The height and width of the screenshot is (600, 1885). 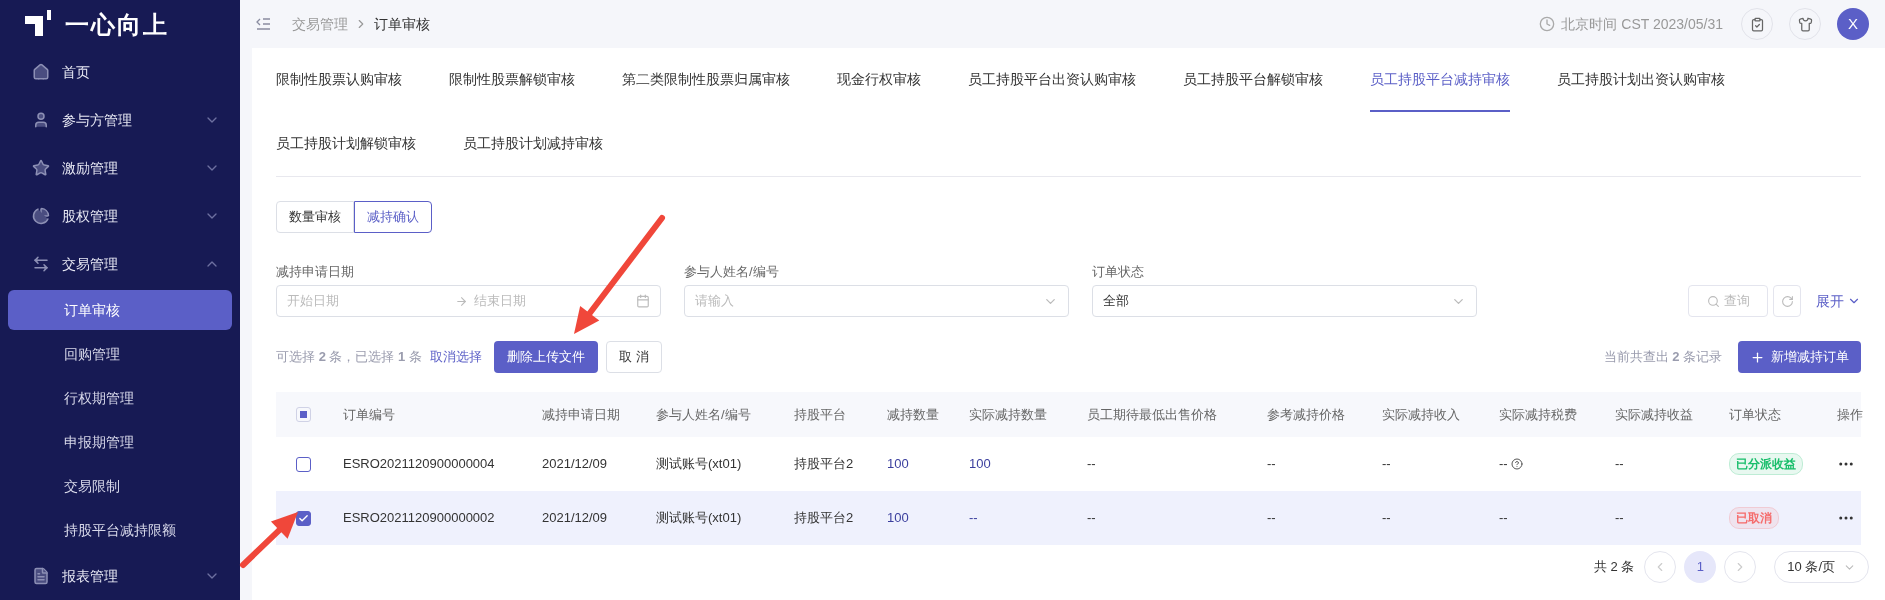 What do you see at coordinates (41, 576) in the screenshot?
I see `document-icon` at bounding box center [41, 576].